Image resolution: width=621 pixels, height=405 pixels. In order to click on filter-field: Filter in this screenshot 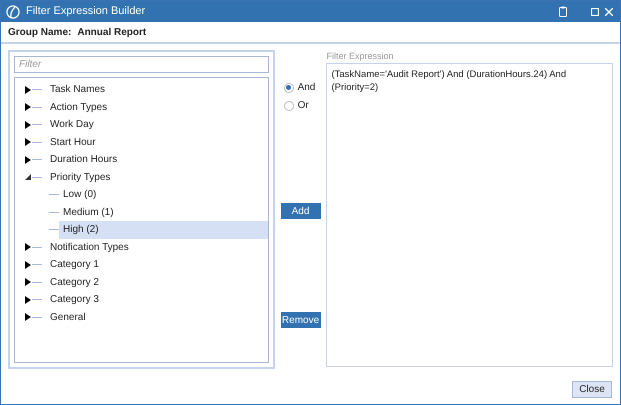, I will do `click(141, 64)`.